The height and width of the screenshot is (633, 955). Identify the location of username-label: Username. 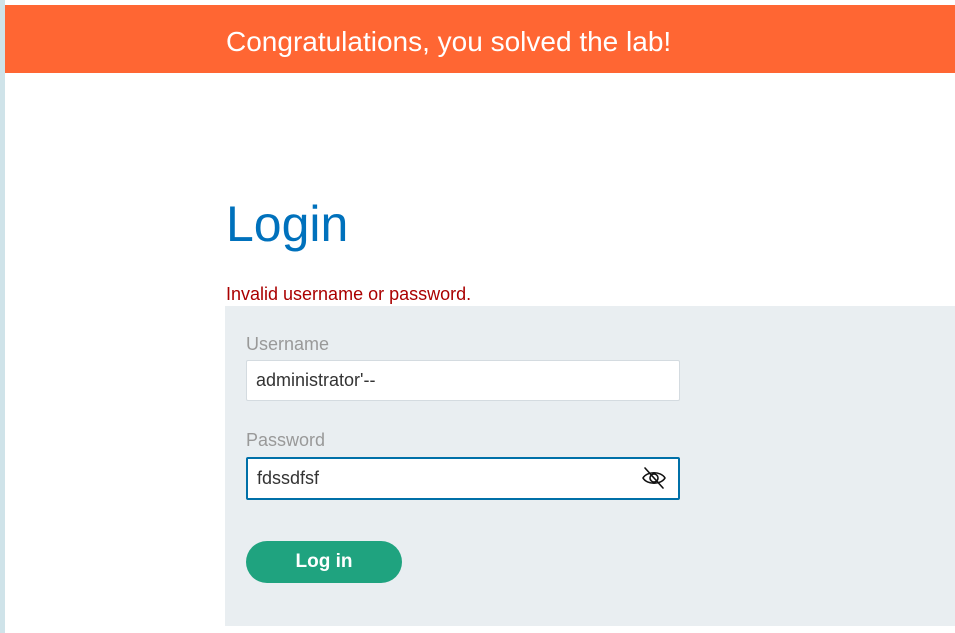
(288, 344).